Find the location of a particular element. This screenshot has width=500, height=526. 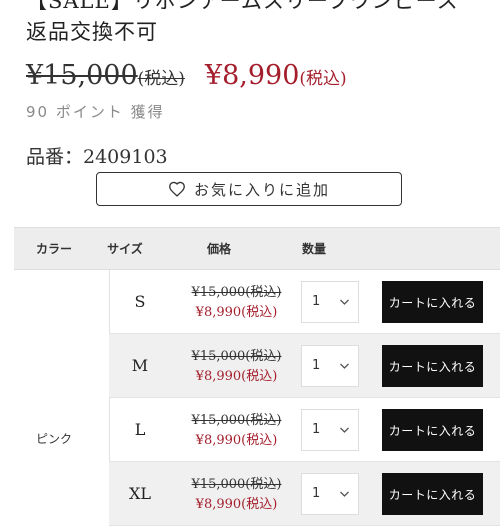

variant-row-m: M ¥15,000(税込) ¥8,990(税込) 1 カートに入れる is located at coordinates (304, 366).